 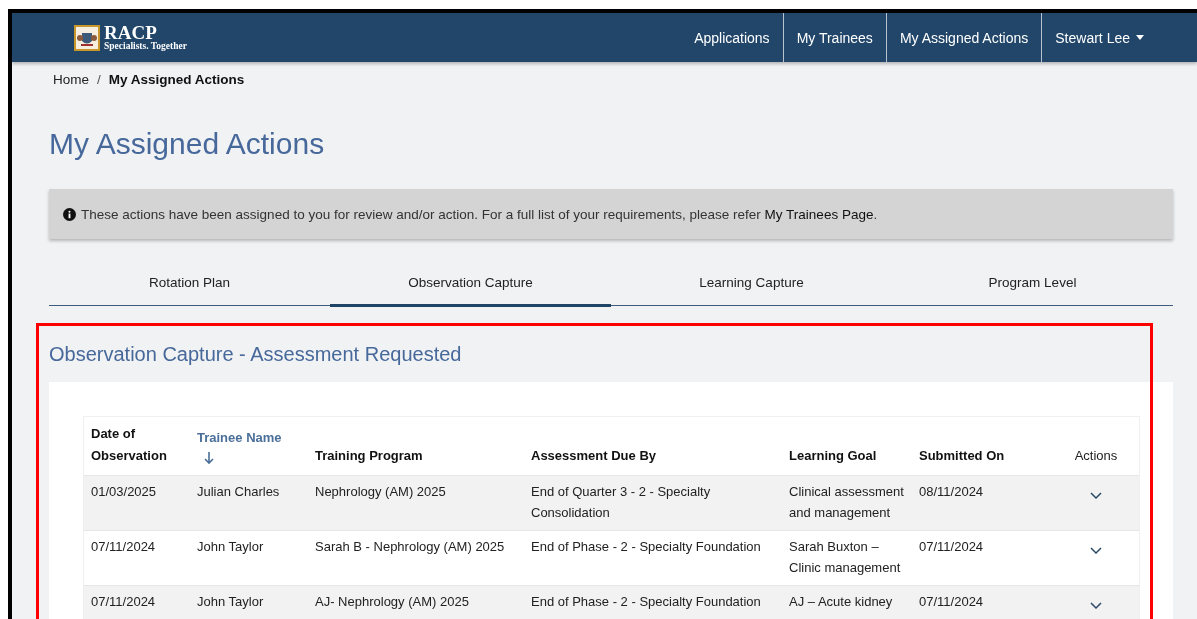 What do you see at coordinates (87, 37) in the screenshot?
I see `crest-icon` at bounding box center [87, 37].